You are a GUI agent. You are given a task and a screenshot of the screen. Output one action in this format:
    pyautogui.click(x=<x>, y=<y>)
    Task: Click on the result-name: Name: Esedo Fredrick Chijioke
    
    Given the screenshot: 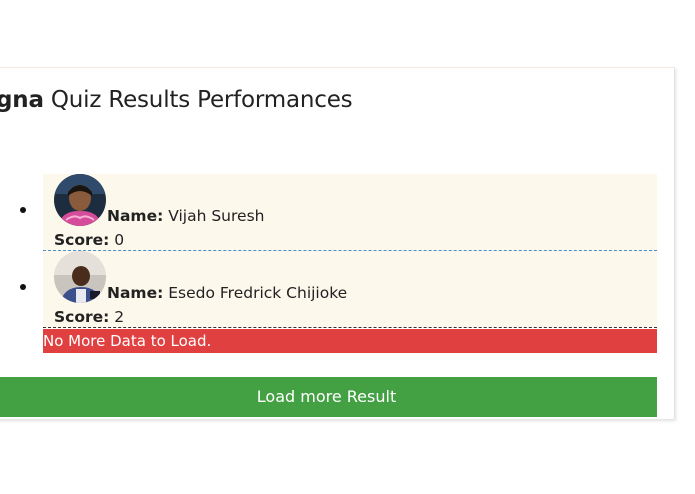 What is the action you would take?
    pyautogui.click(x=227, y=293)
    